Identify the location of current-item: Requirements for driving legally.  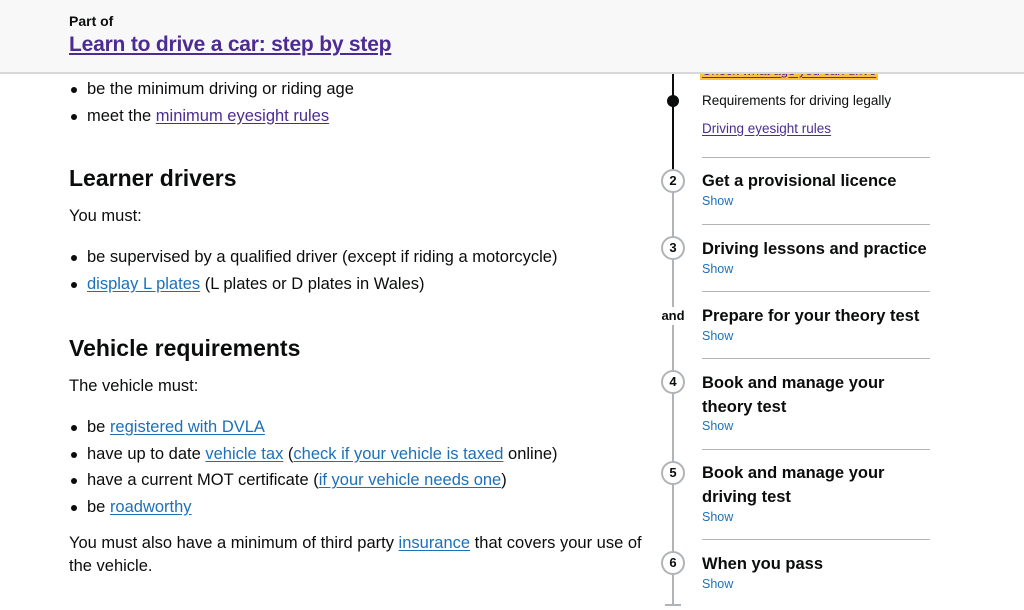
(797, 100).